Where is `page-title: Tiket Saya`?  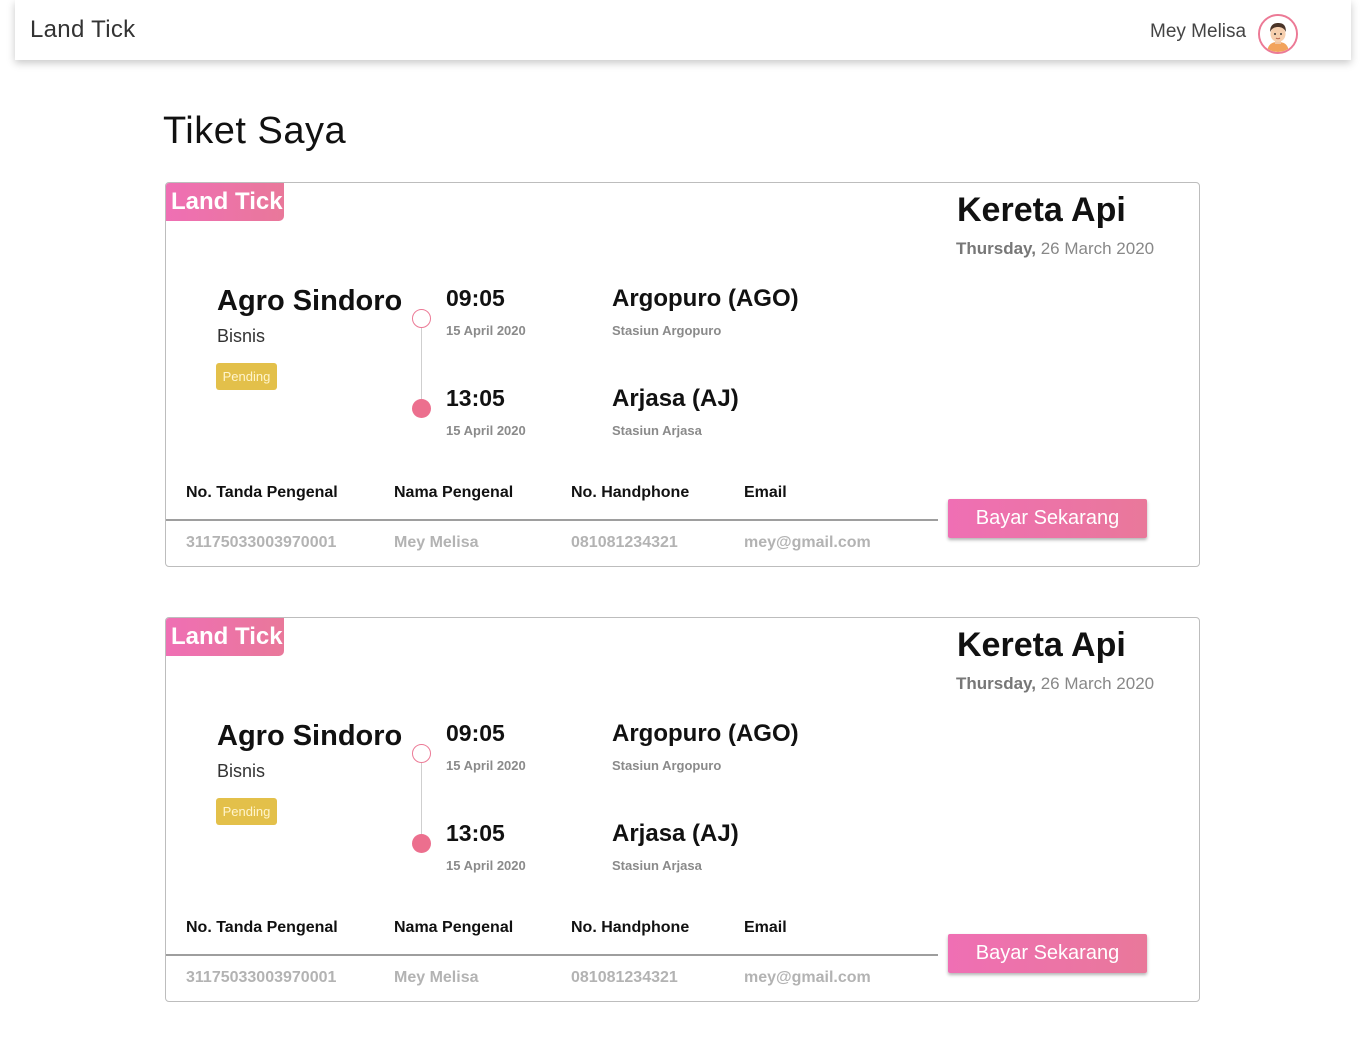
page-title: Tiket Saya is located at coordinates (255, 131).